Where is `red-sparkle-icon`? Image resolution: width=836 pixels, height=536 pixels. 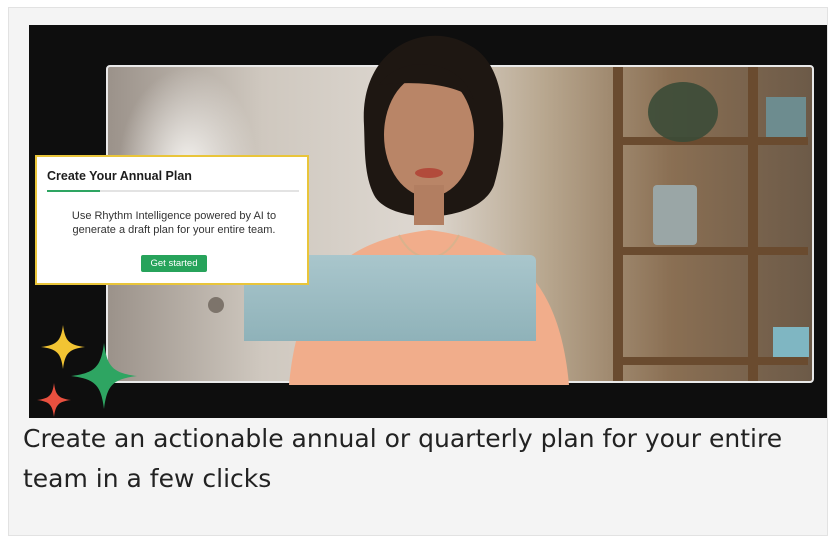
red-sparkle-icon is located at coordinates (54, 400).